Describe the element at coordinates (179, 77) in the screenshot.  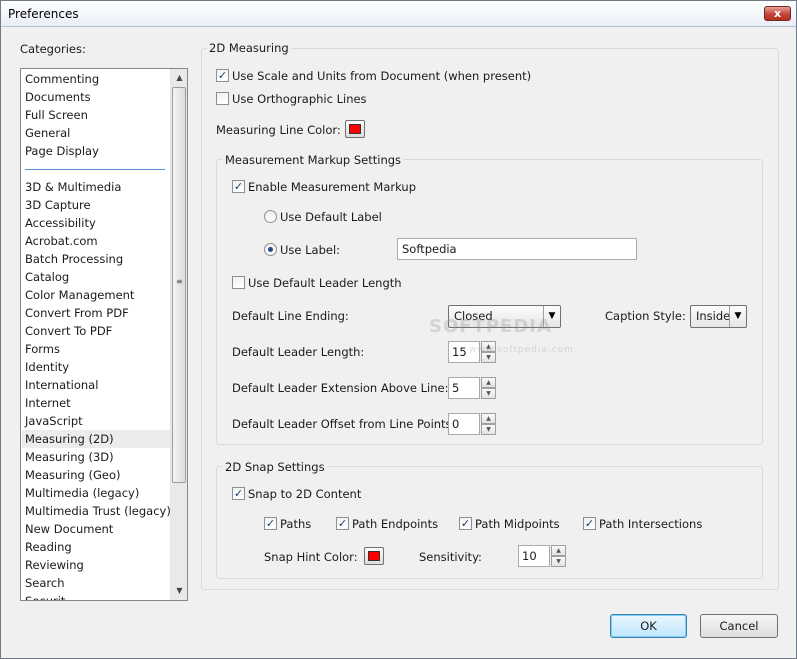
I see `scroll-up-icon: ▲` at that location.